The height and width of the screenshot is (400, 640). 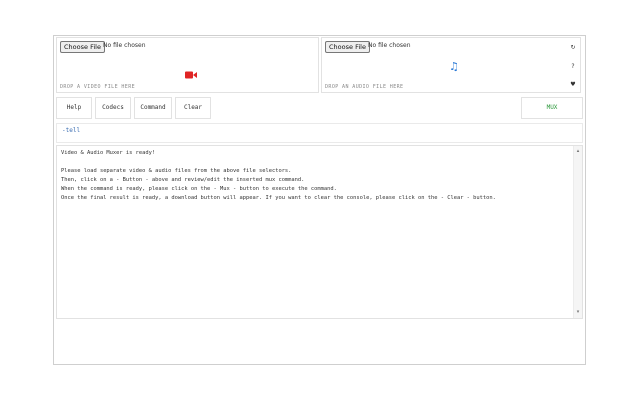 What do you see at coordinates (578, 312) in the screenshot?
I see `scroll-down-arrow-icon: ▾` at bounding box center [578, 312].